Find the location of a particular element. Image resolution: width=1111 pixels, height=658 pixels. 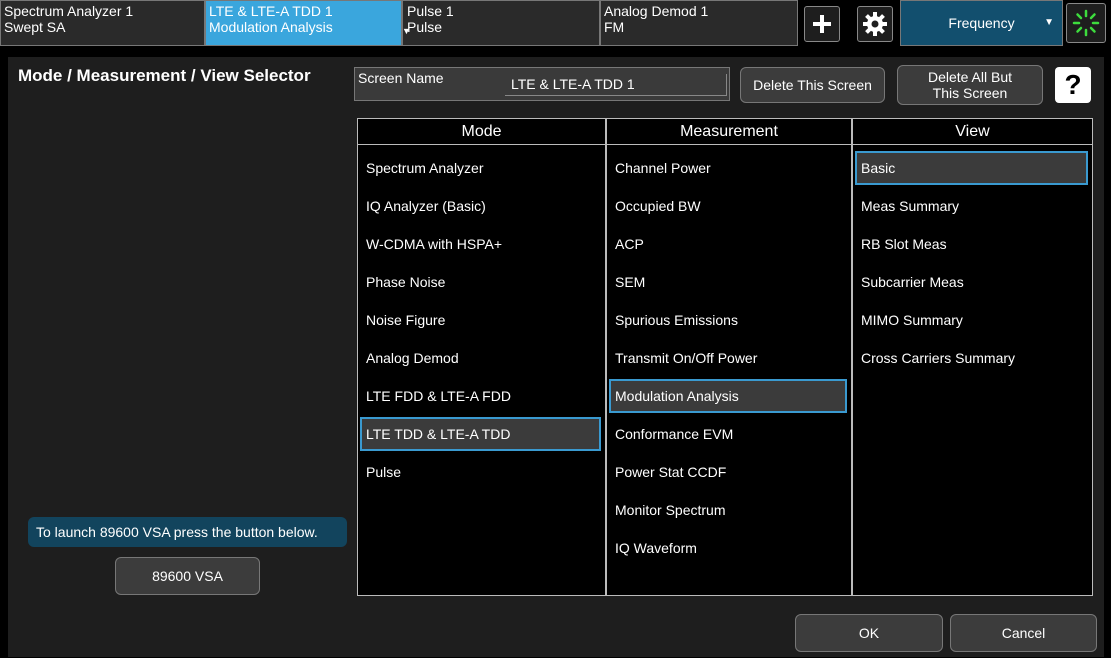

list-item: SEM is located at coordinates (729, 282).